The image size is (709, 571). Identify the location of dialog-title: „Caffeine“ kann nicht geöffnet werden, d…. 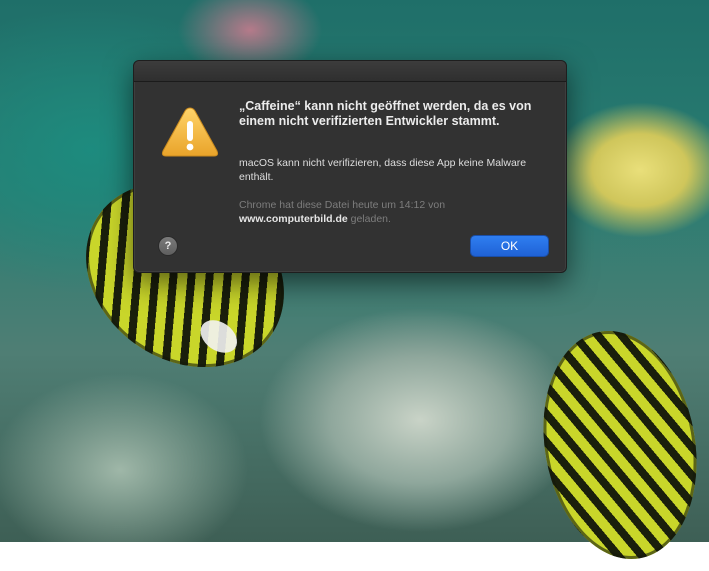
(385, 113).